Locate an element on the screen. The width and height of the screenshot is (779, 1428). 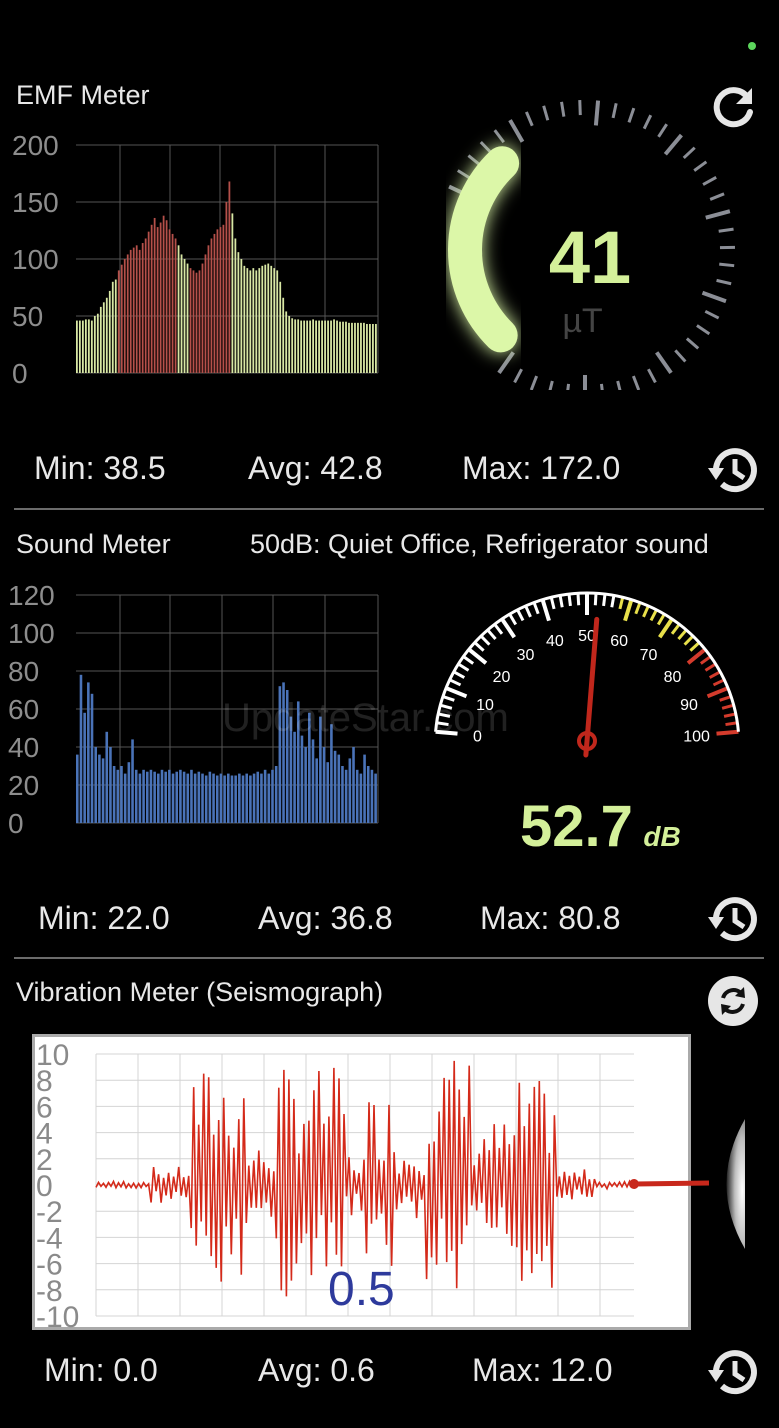
sound-tick-label: 40 is located at coordinates (23, 747).